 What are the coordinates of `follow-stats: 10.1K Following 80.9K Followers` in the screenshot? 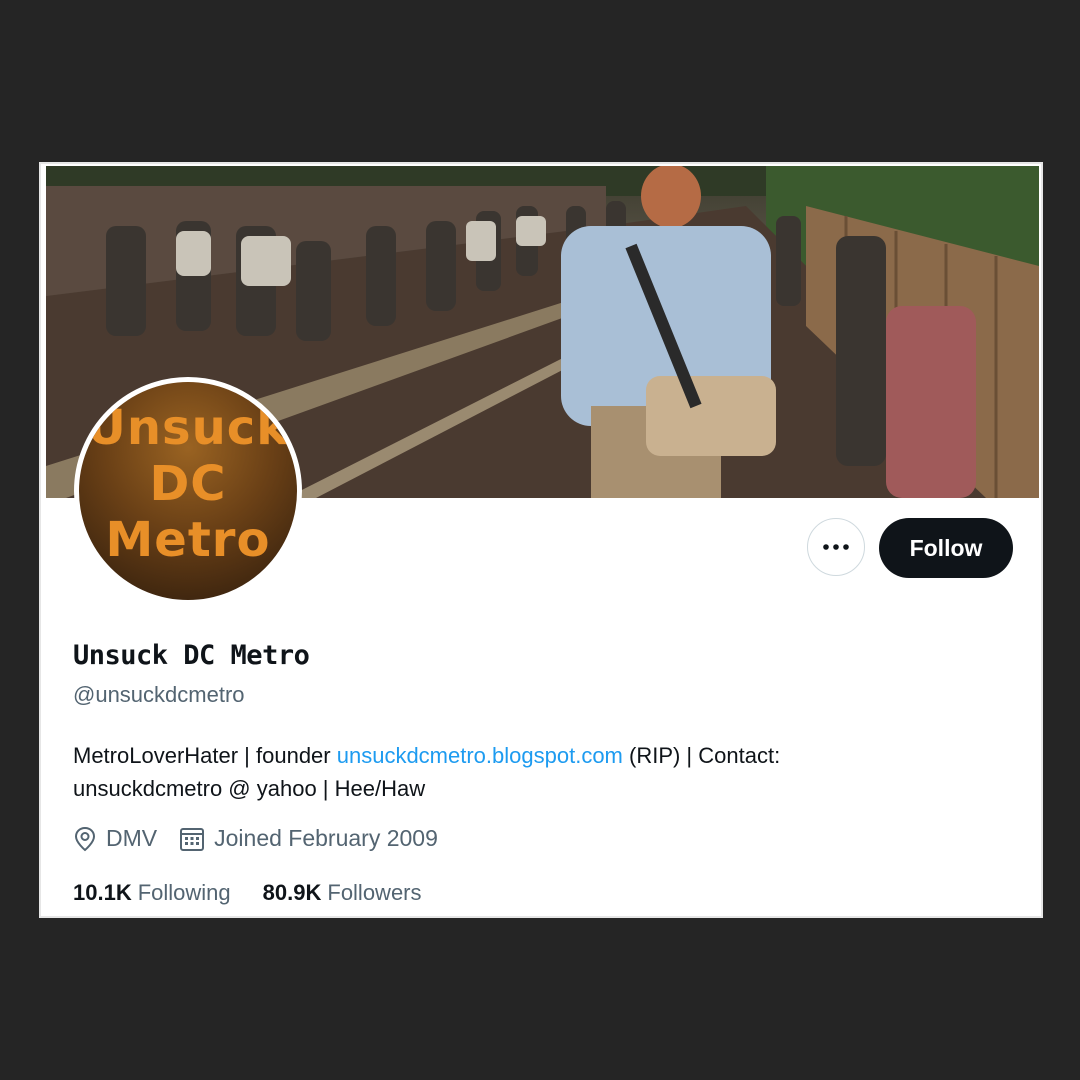 It's located at (263, 893).